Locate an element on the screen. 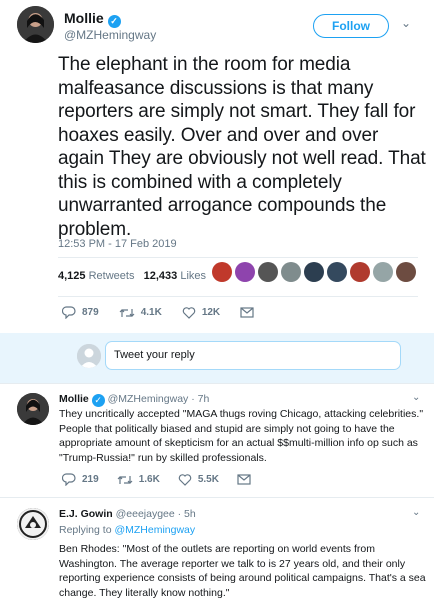  tweet-actions: 879 4.1K 12K is located at coordinates (158, 312).